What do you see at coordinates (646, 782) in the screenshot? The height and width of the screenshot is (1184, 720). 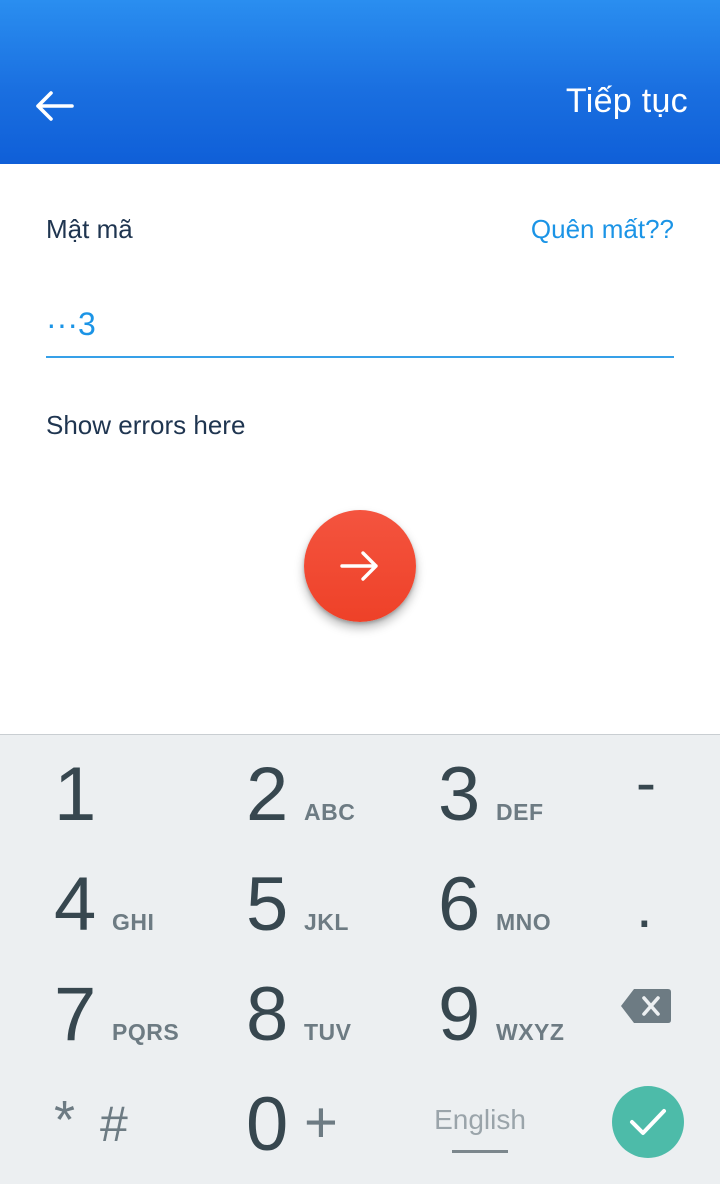 I see `key-minus-symbol: -` at bounding box center [646, 782].